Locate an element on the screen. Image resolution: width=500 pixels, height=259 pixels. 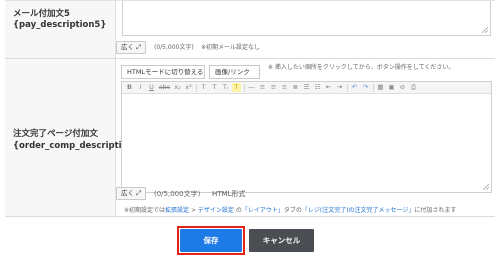
image-icon: ▣ is located at coordinates (391, 87).